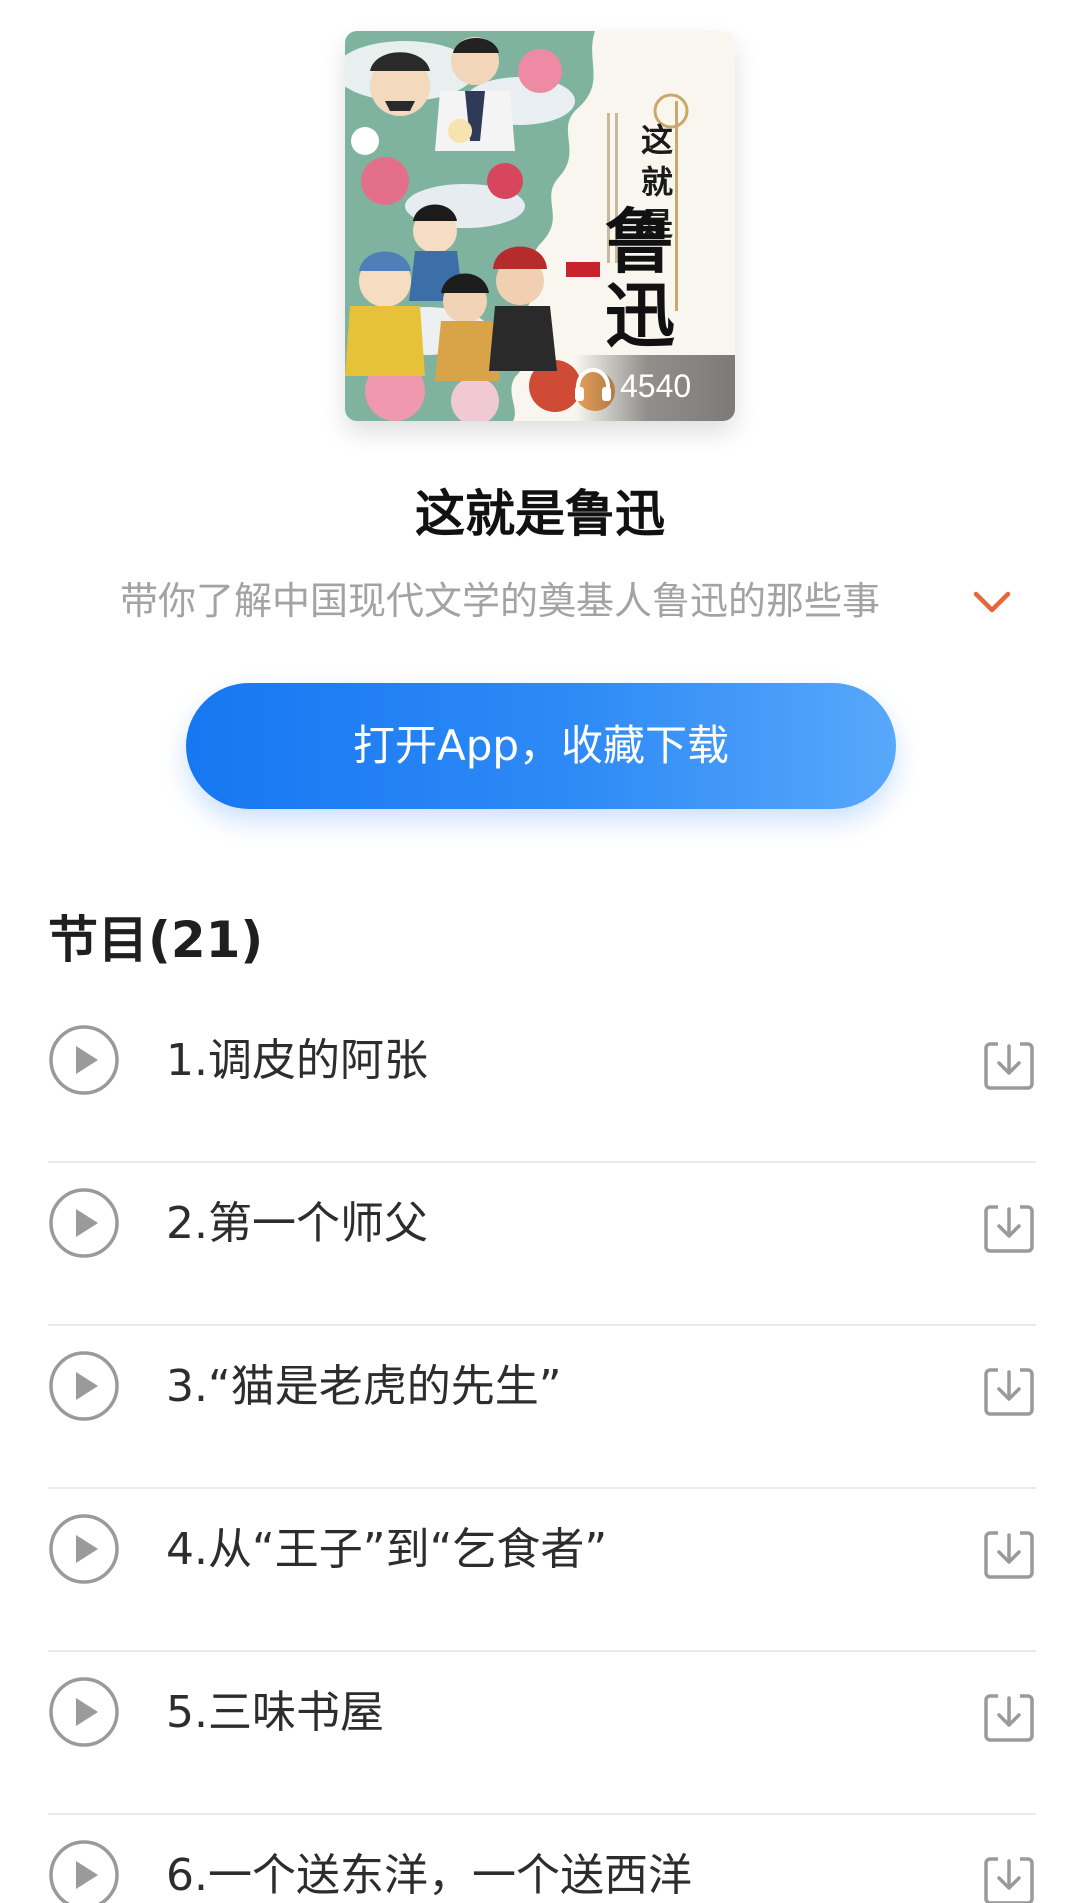  What do you see at coordinates (656, 386) in the screenshot?
I see `listen-count: 4540` at bounding box center [656, 386].